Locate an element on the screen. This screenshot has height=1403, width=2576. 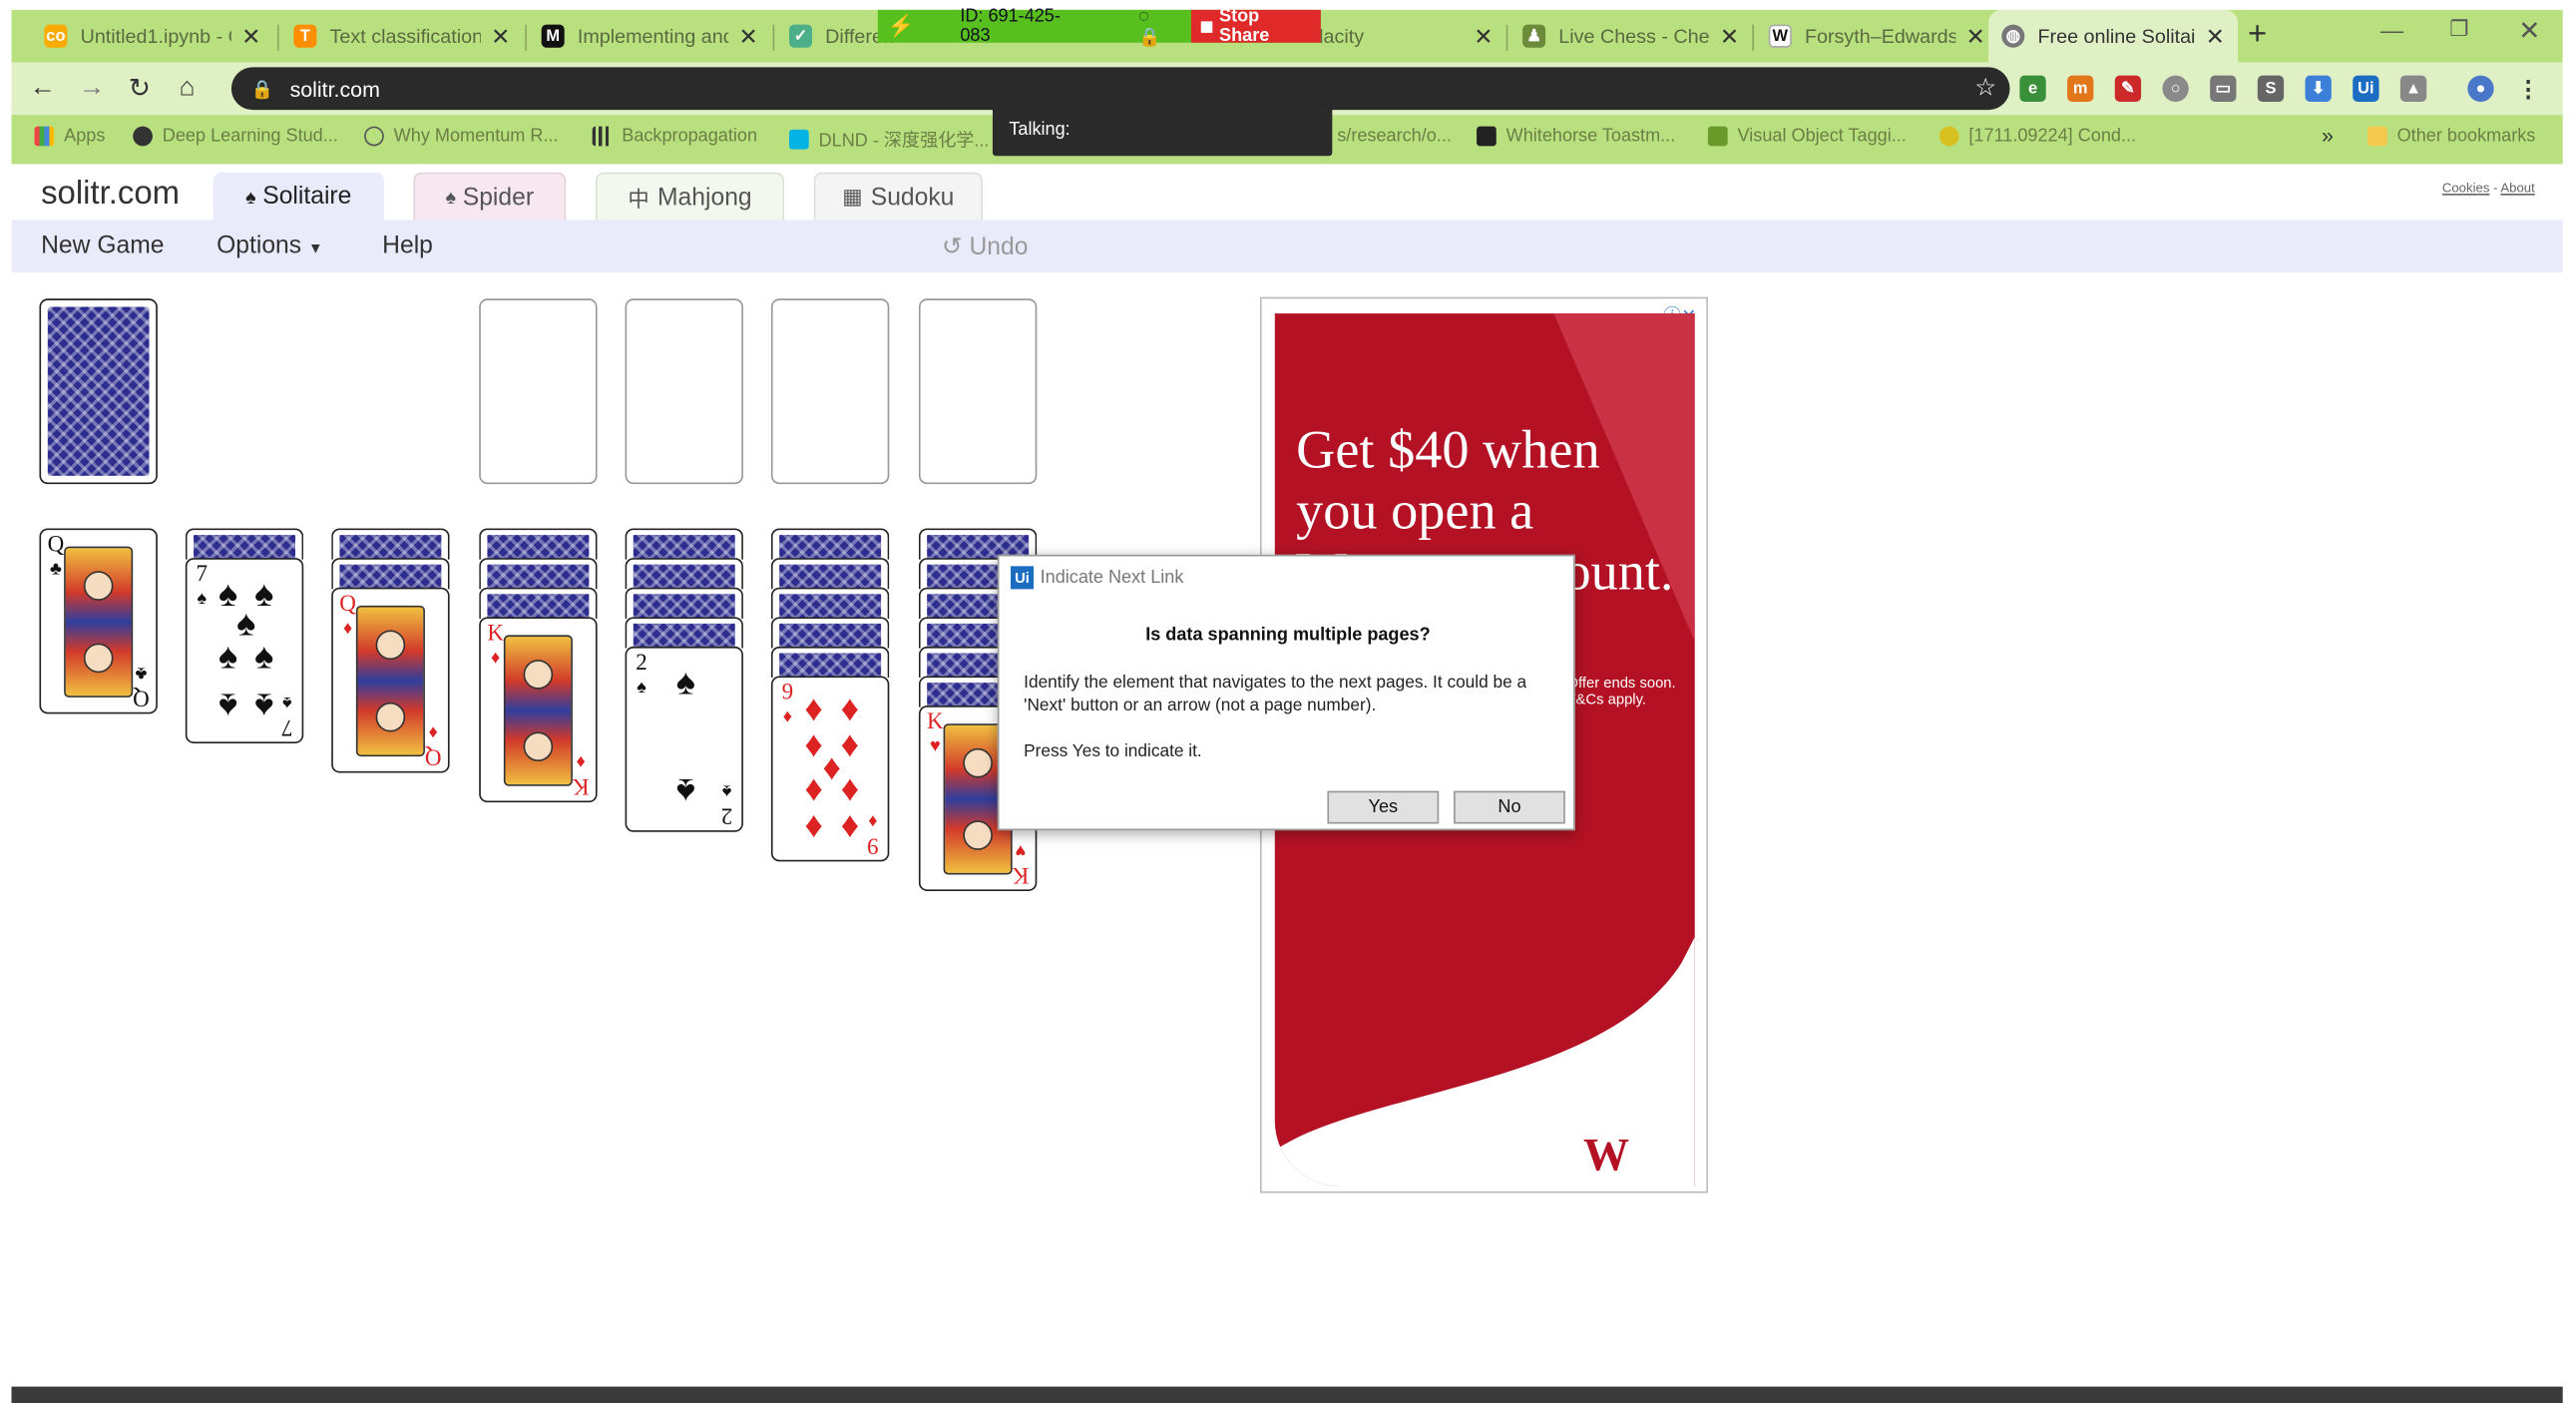
options-menu: Options ▼ is located at coordinates (269, 245).